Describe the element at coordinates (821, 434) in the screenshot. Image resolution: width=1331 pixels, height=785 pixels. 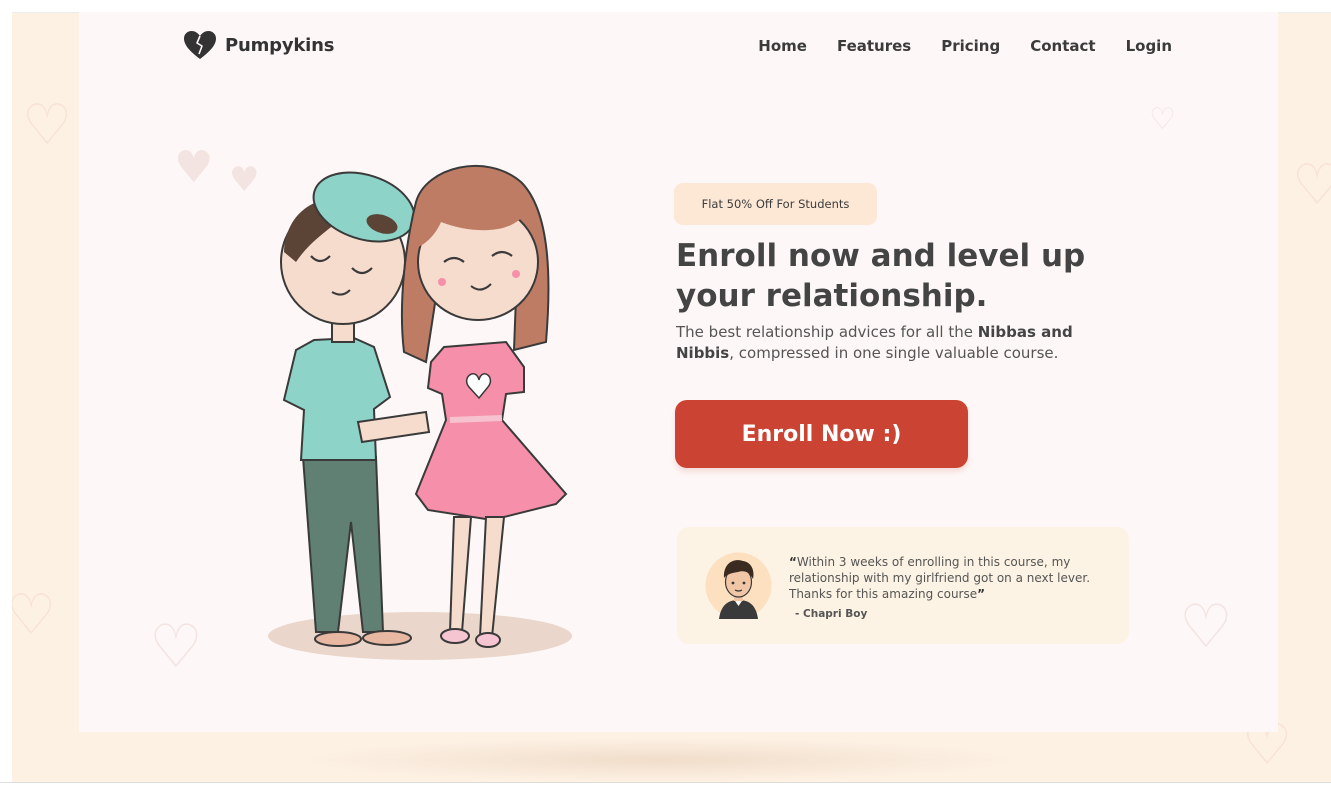
I see `enroll-now-button: Enroll Now :)` at that location.